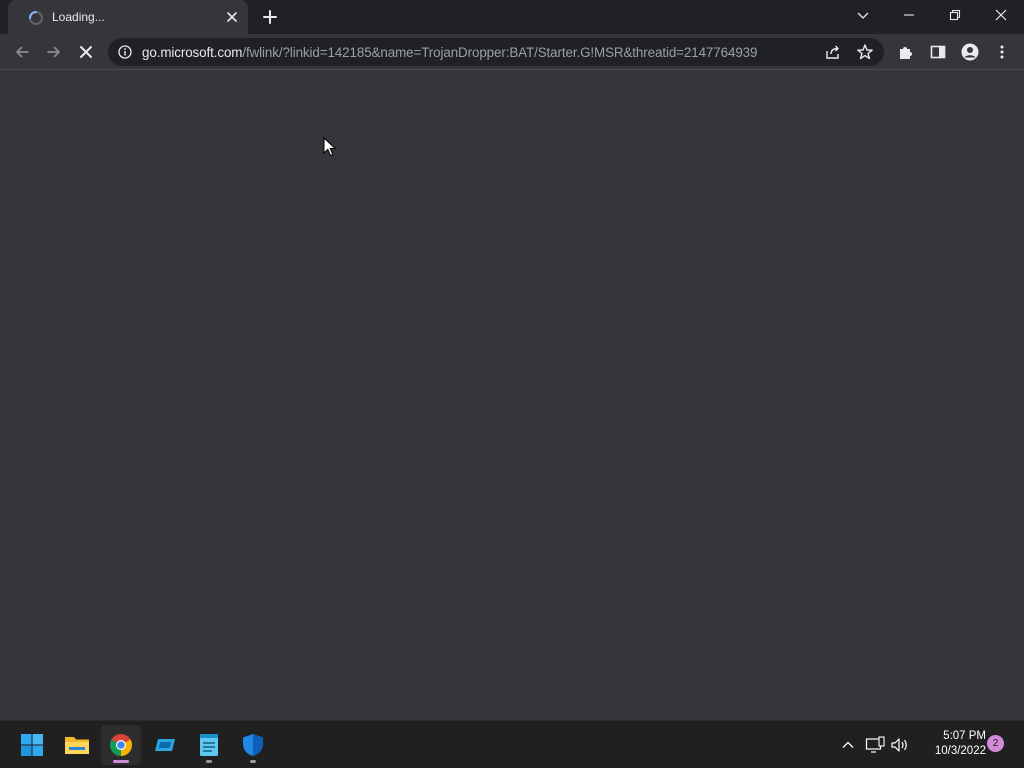  I want to click on minimize-icon, so click(909, 15).